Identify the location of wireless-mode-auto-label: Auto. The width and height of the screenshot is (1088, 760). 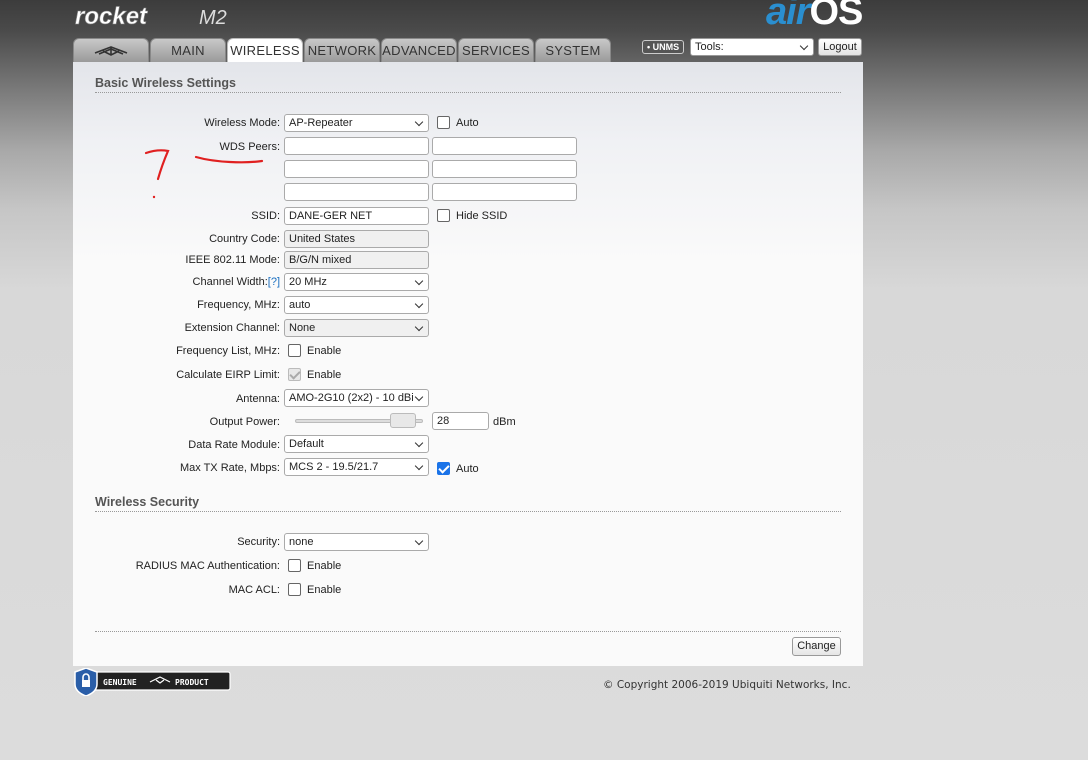
(467, 123).